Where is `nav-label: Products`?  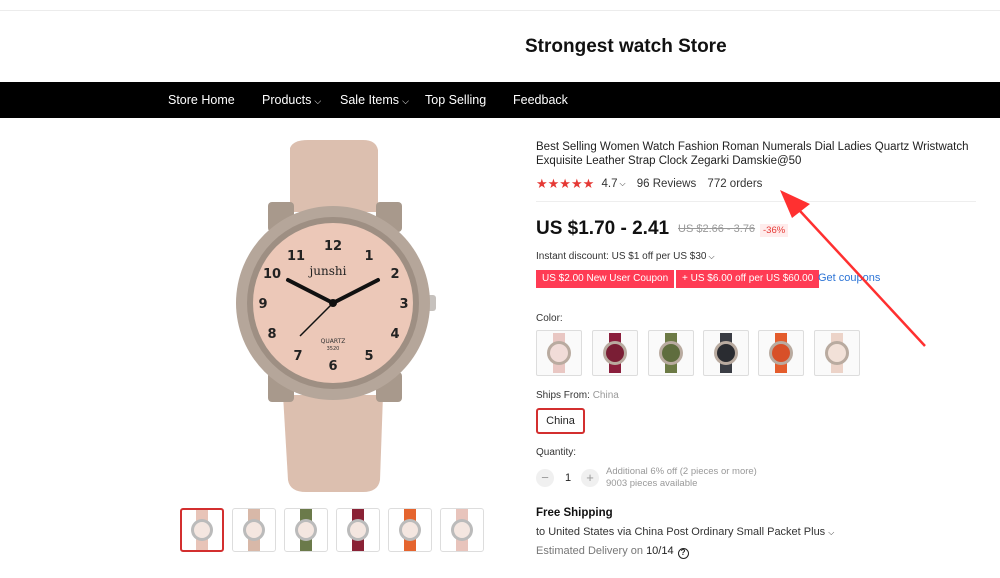
nav-label: Products is located at coordinates (287, 100).